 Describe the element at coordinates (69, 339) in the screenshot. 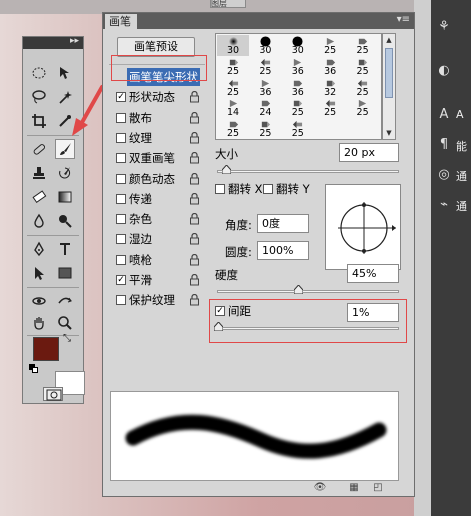

I see `swap-colors-icon: ⤡` at that location.